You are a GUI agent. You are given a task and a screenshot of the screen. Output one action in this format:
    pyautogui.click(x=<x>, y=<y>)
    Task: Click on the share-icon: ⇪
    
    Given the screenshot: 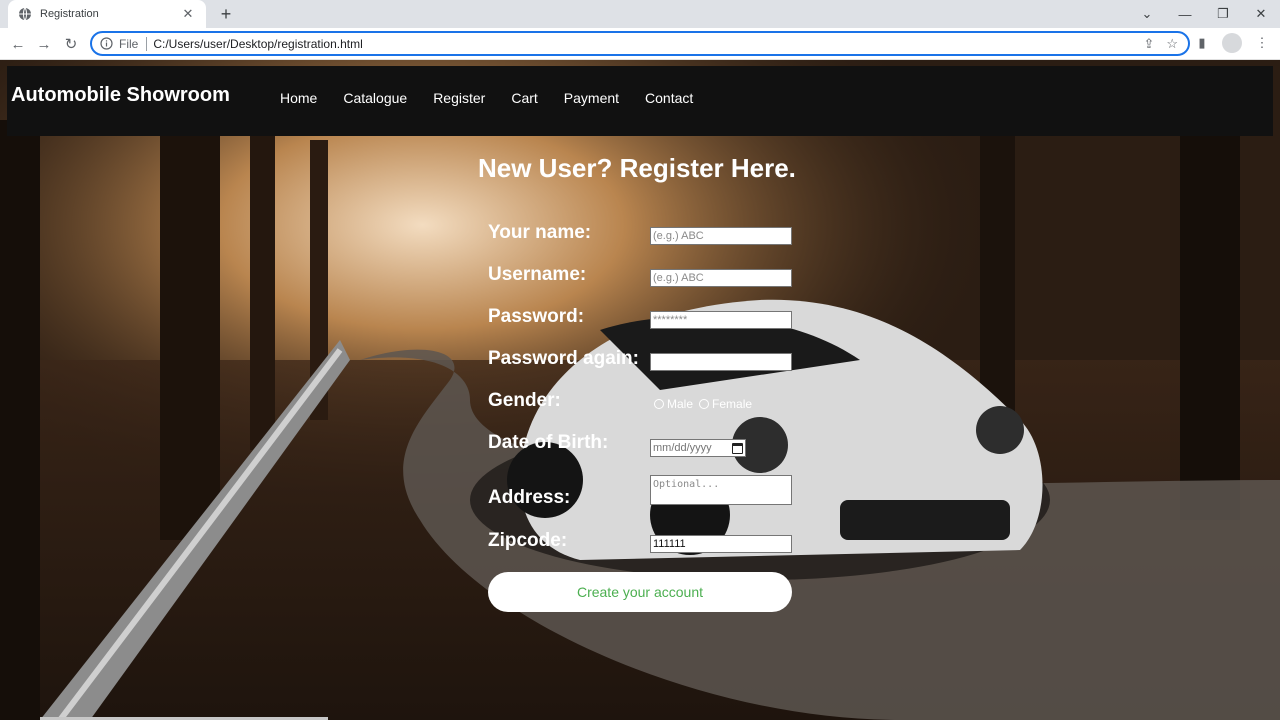 What is the action you would take?
    pyautogui.click(x=1148, y=44)
    